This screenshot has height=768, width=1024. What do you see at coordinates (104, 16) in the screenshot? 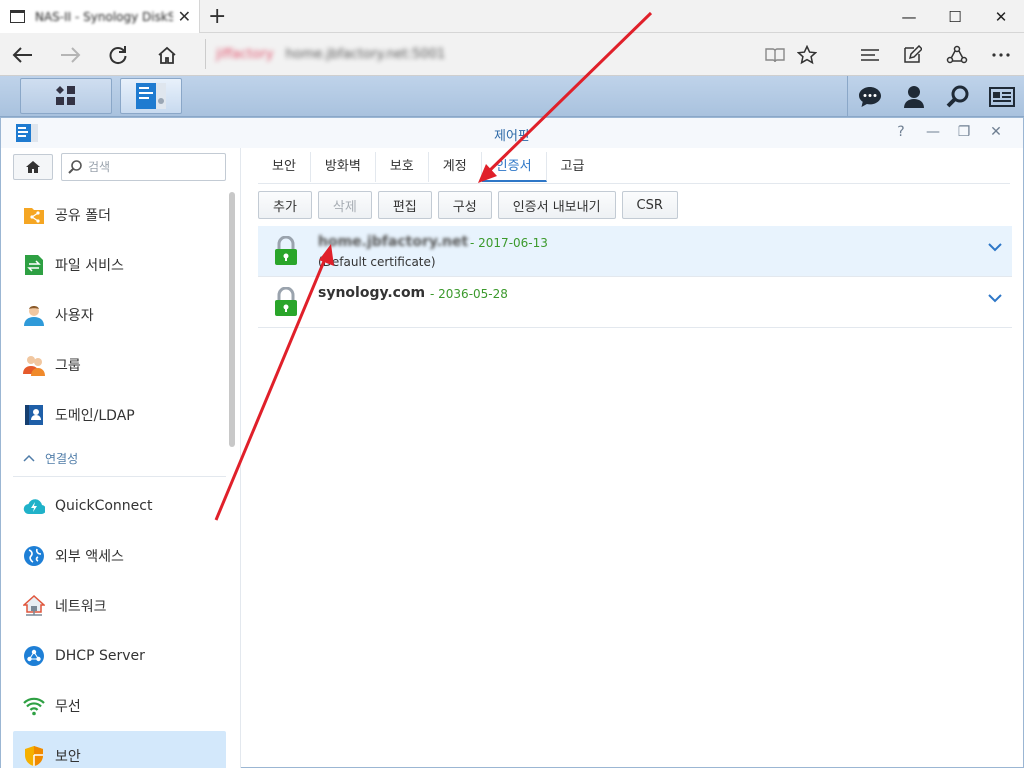
I see `browser-tab-title: NAS-II - Synology DiskStation` at bounding box center [104, 16].